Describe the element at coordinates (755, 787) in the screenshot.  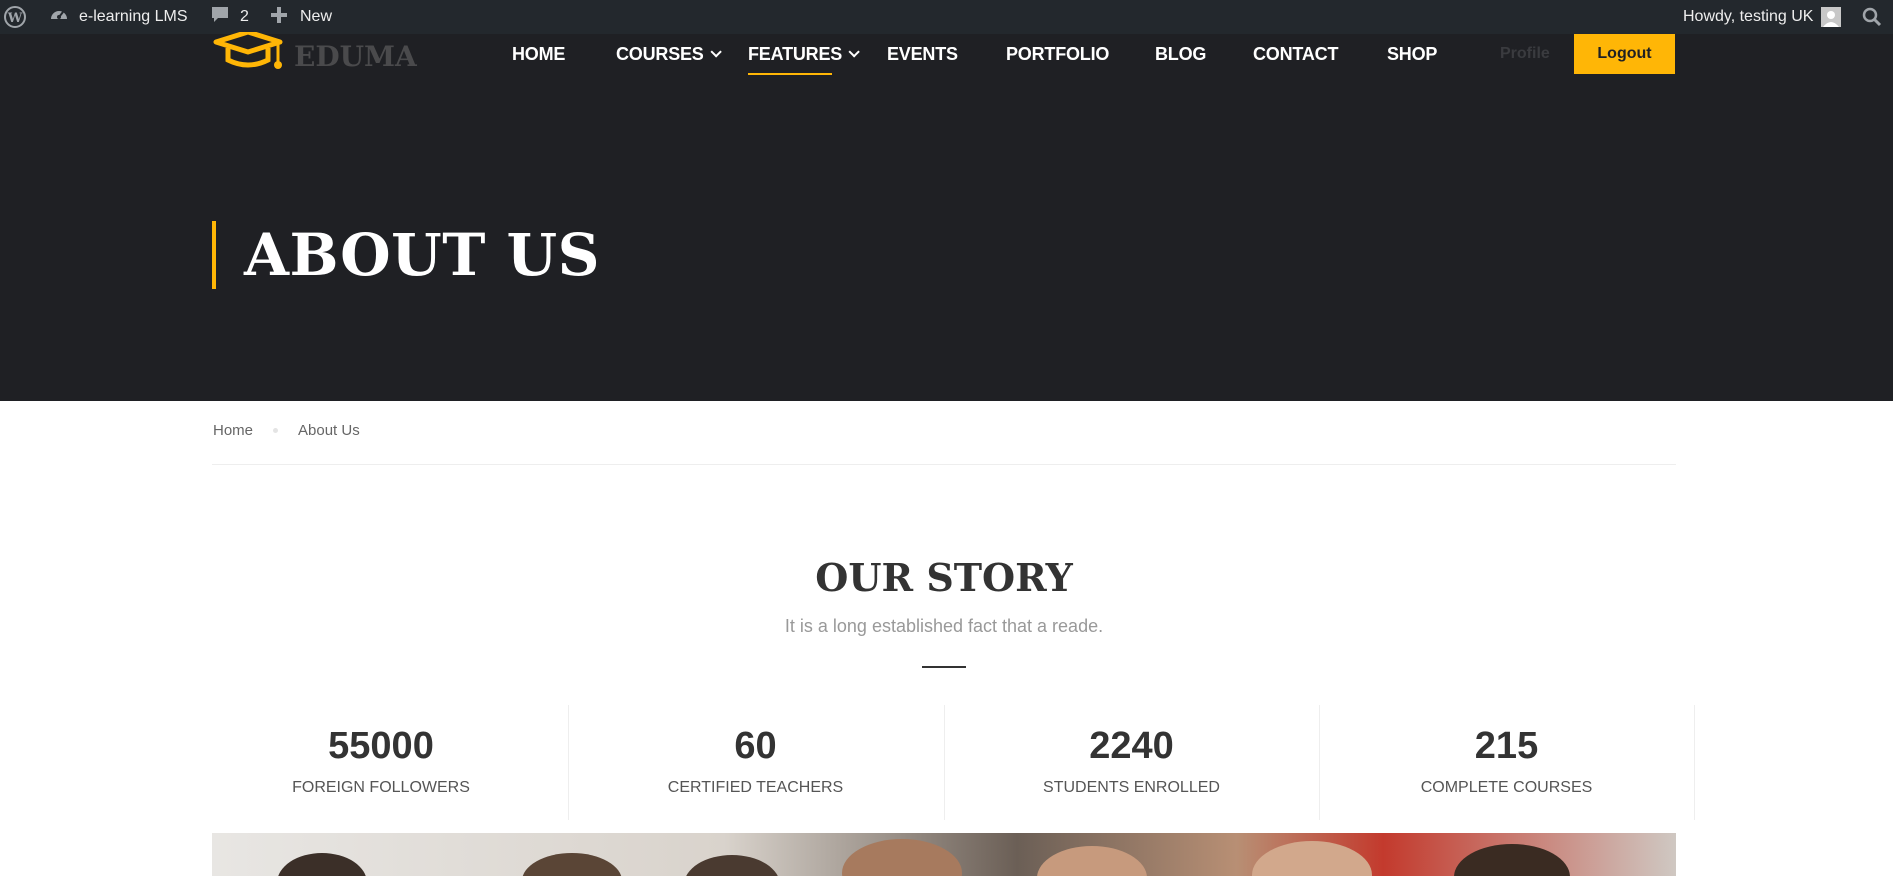
I see `stat-label: CERTIFIED TEACHERS` at that location.